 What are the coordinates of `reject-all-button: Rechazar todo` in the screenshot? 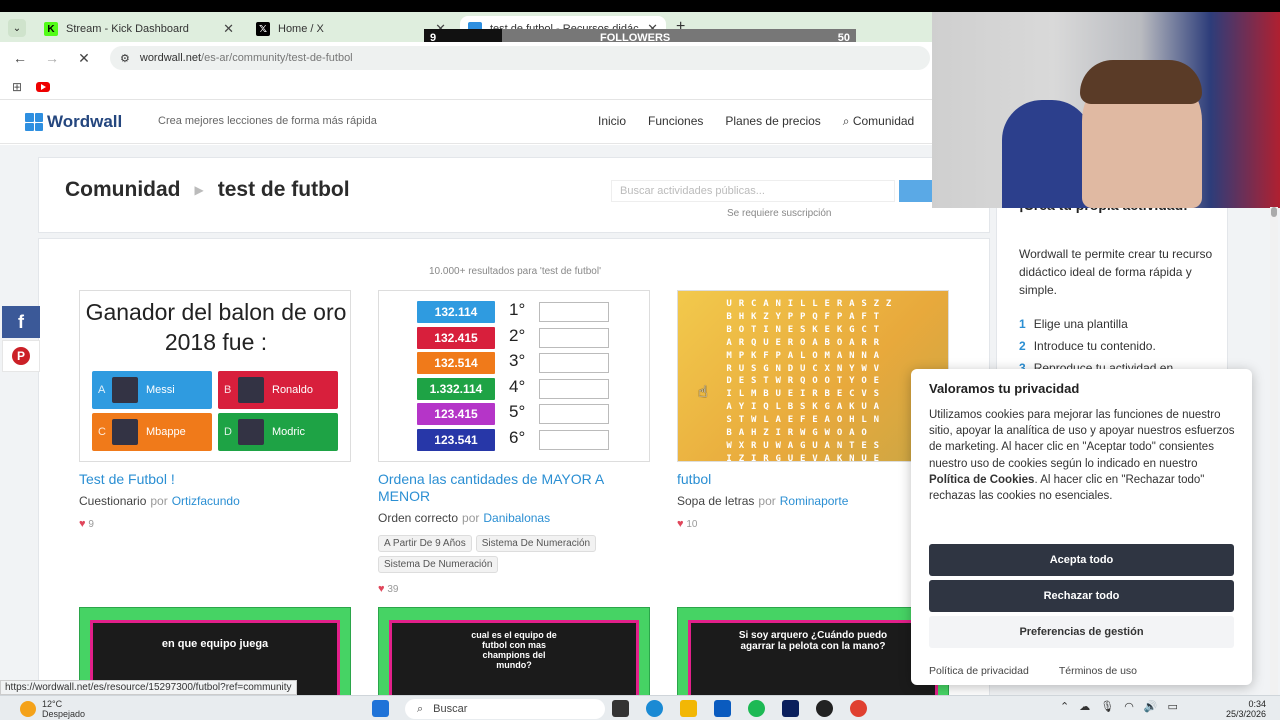 It's located at (1081, 596).